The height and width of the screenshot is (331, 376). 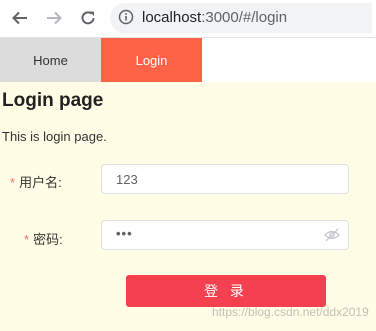 What do you see at coordinates (172, 17) in the screenshot?
I see `url-host: localhost` at bounding box center [172, 17].